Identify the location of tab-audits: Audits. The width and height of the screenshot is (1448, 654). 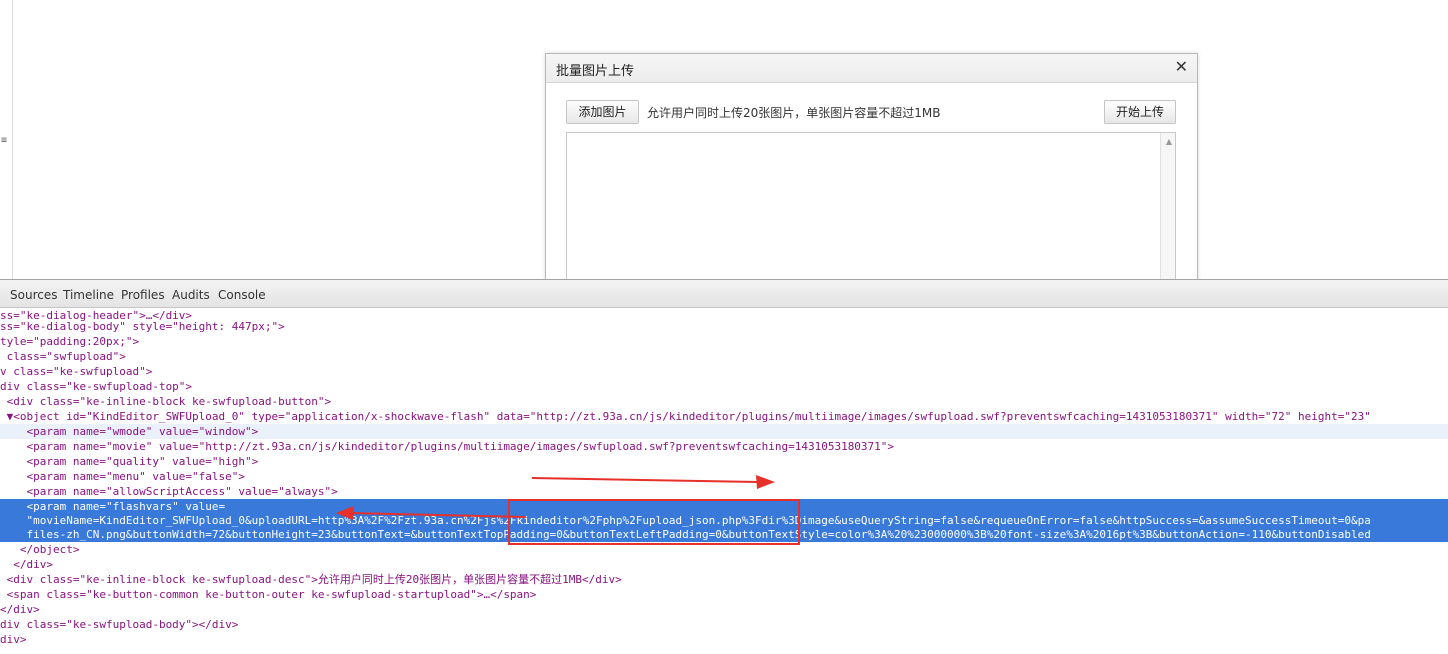
(191, 295).